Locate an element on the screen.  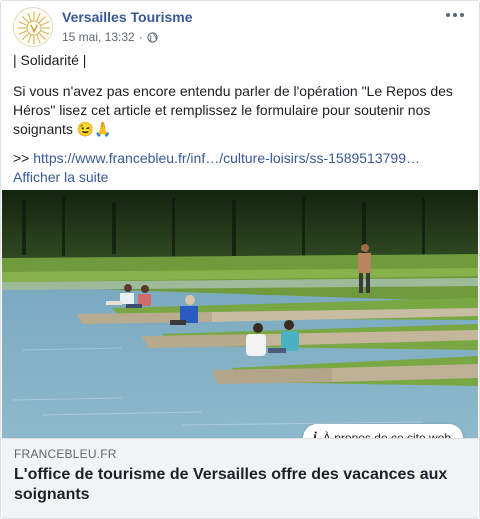
versailles-logo is located at coordinates (33, 27).